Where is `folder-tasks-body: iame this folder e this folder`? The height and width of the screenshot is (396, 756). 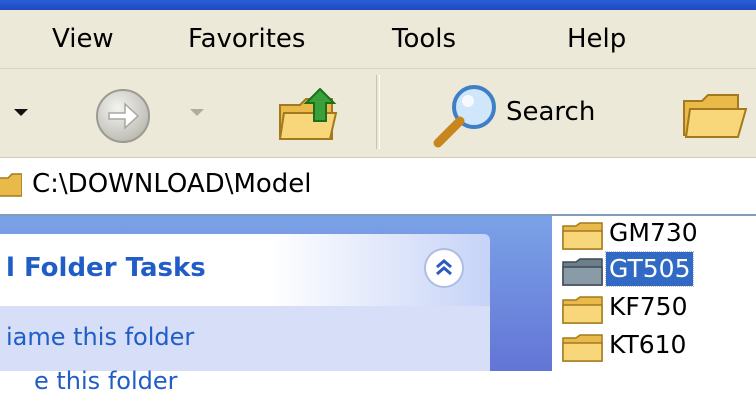 folder-tasks-body: iame this folder e this folder is located at coordinates (245, 350).